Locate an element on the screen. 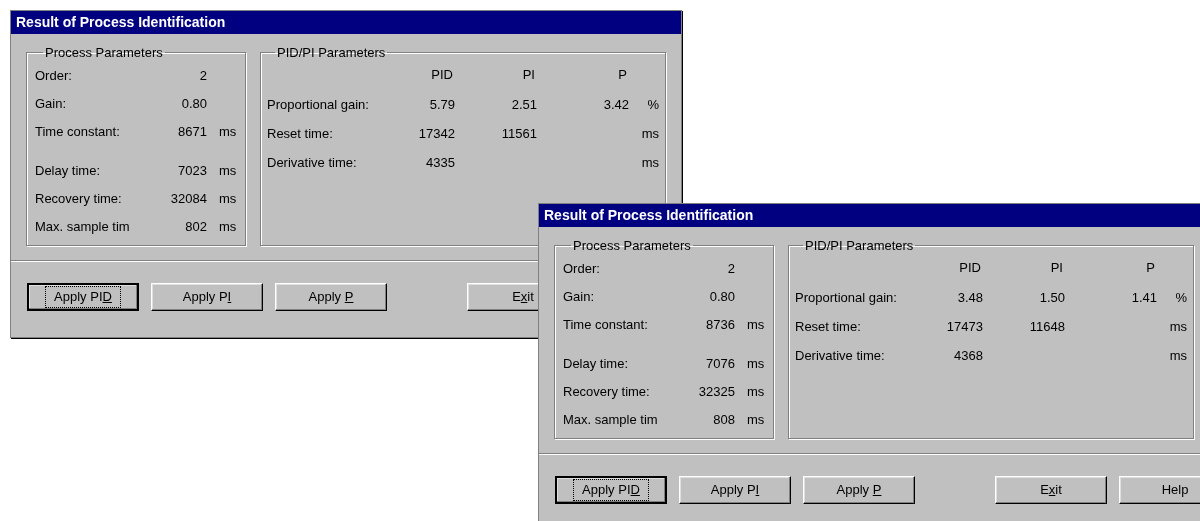 The width and height of the screenshot is (1200, 521). parameter-value: 32325 is located at coordinates (716, 392).